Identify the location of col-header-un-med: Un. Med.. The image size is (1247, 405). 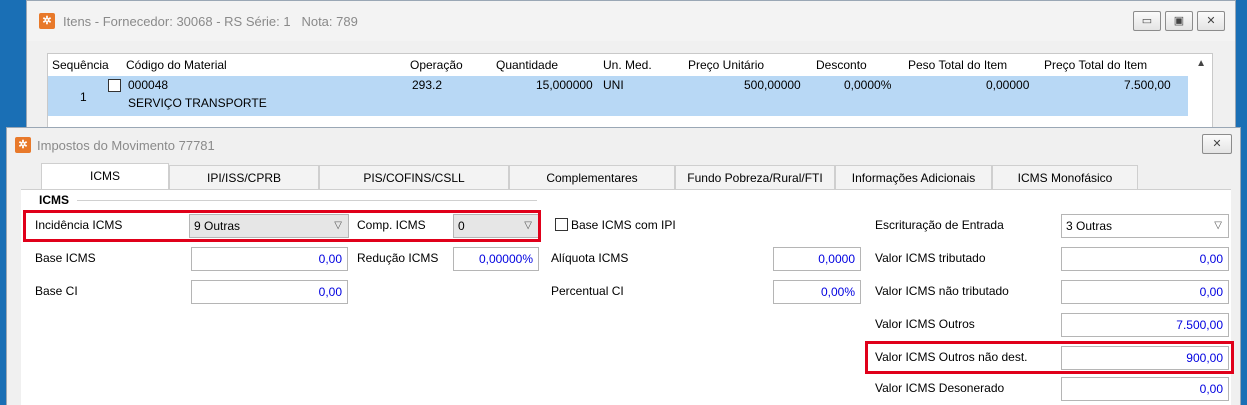
(627, 65).